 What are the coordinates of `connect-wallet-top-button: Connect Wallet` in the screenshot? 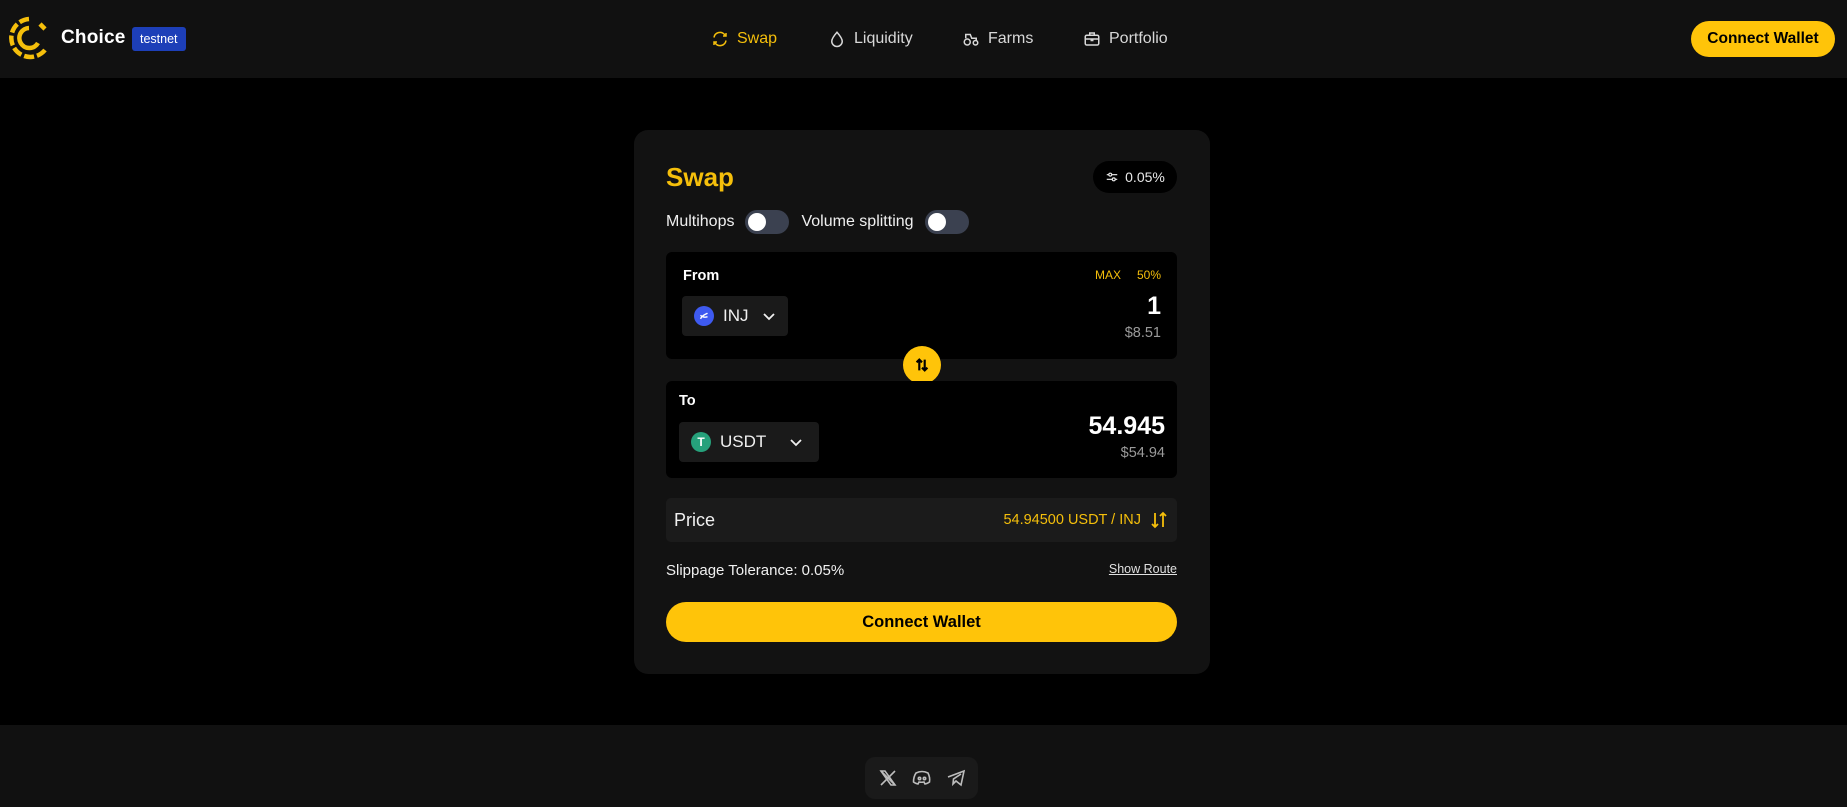 It's located at (1763, 39).